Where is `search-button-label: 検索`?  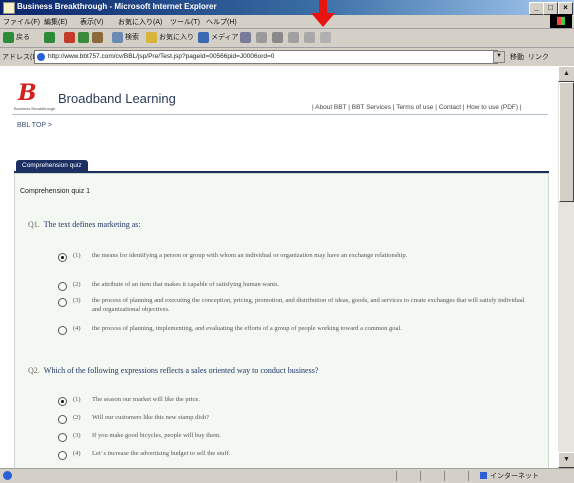 search-button-label: 検索 is located at coordinates (132, 37).